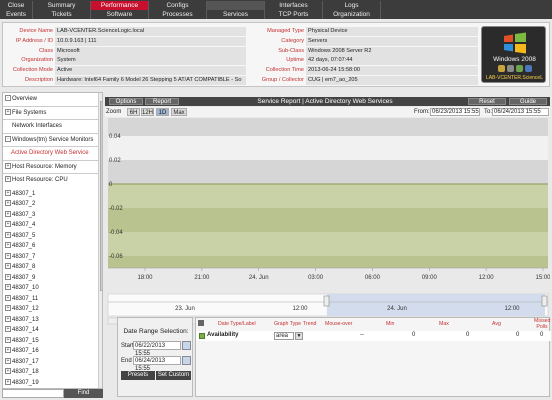 Image resolution: width=552 pixels, height=400 pixels. Describe the element at coordinates (49, 140) in the screenshot. I see `tree-item: - Windows(tm) Service Monitors` at that location.